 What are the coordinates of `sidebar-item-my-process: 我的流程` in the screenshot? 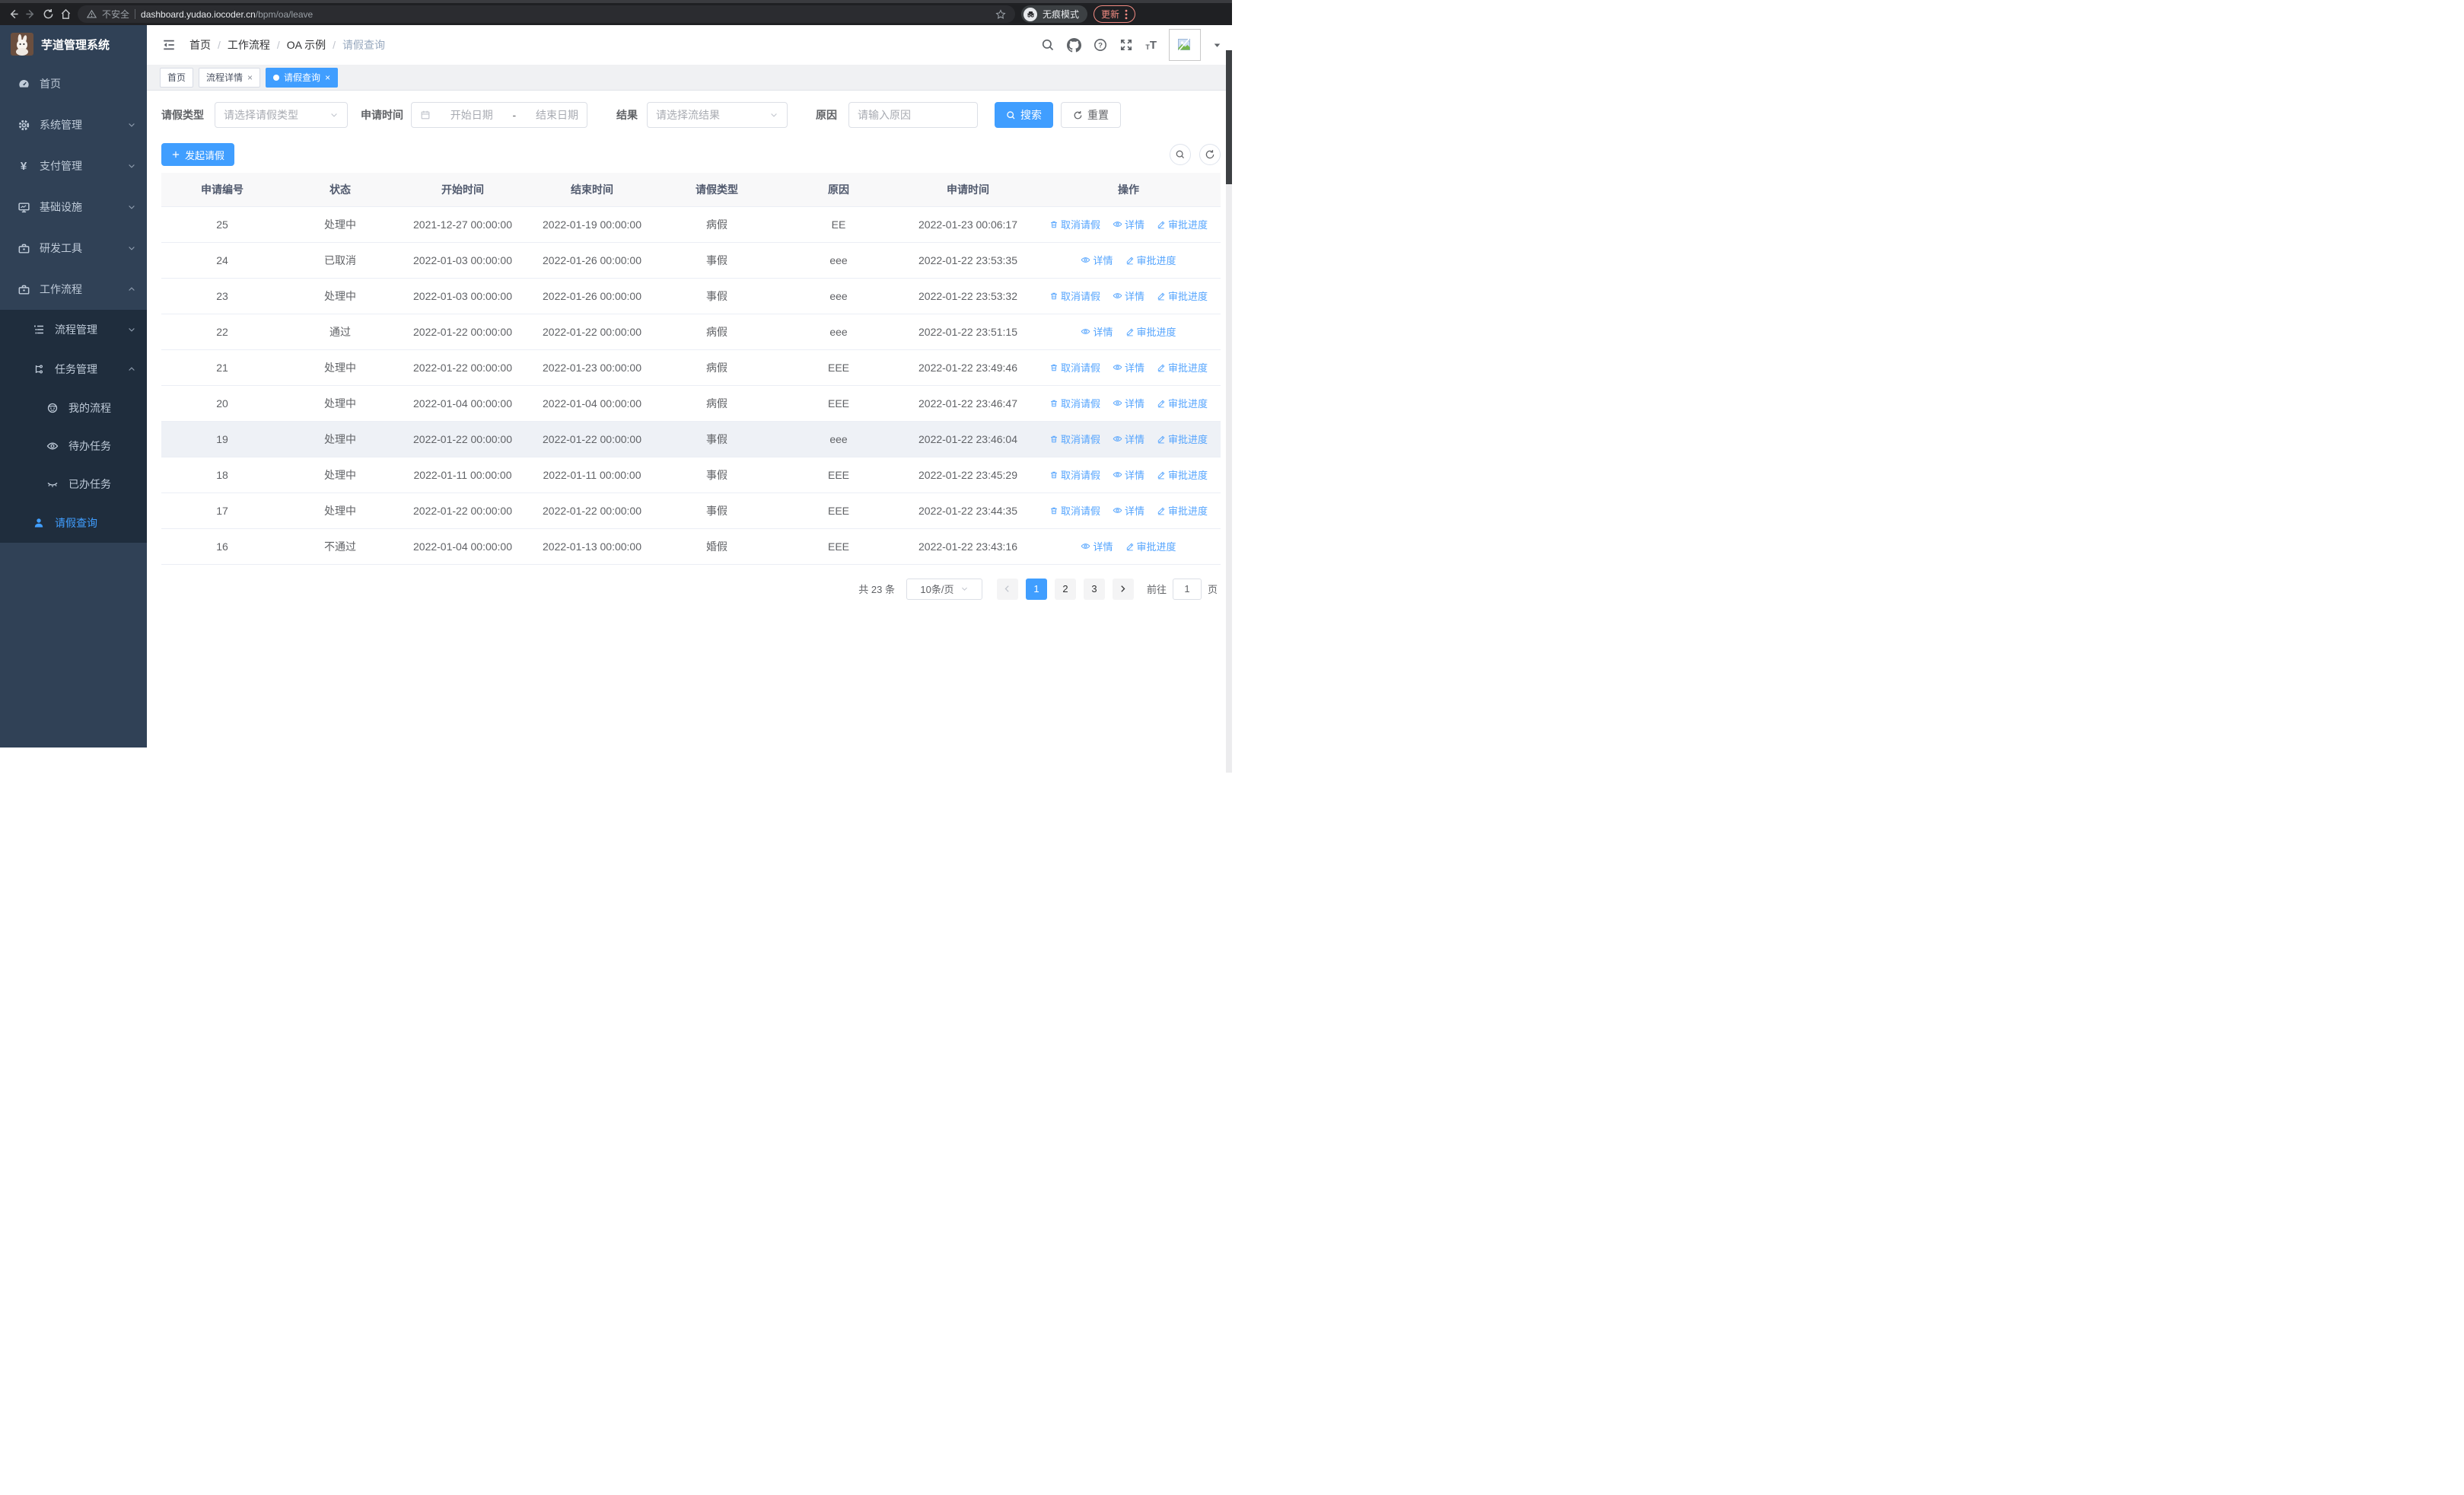 It's located at (73, 408).